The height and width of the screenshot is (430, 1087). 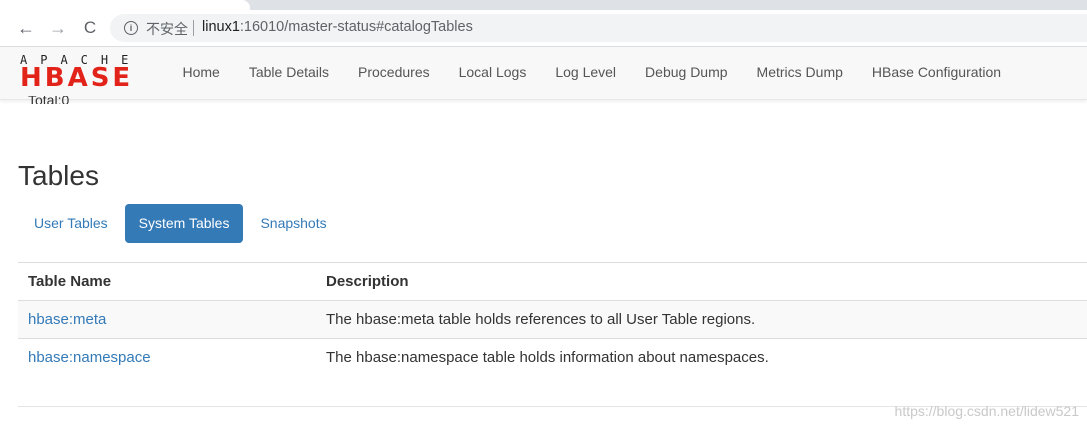 What do you see at coordinates (71, 223) in the screenshot?
I see `tab-user-tables: User Tables` at bounding box center [71, 223].